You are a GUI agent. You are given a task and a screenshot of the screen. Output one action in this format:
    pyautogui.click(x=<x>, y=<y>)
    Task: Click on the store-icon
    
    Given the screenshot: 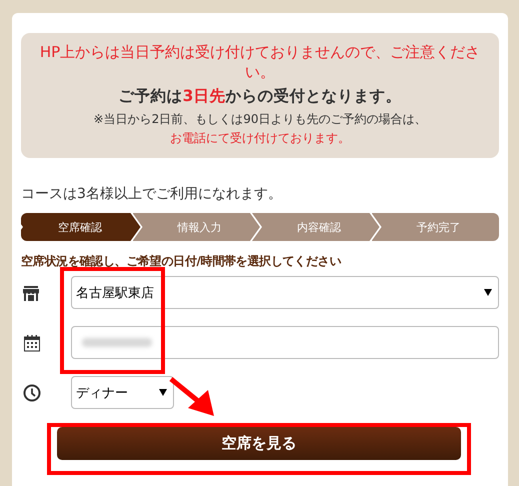 What is the action you would take?
    pyautogui.click(x=31, y=292)
    